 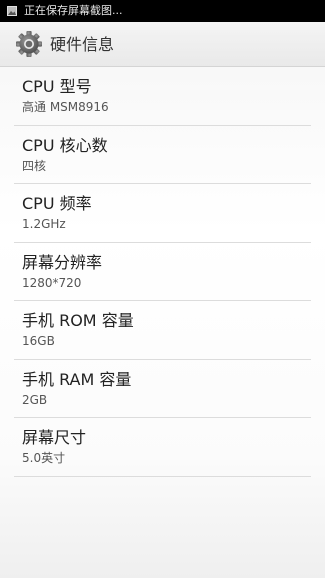 I want to click on item-title: 手机 RAM 容量, so click(x=77, y=379).